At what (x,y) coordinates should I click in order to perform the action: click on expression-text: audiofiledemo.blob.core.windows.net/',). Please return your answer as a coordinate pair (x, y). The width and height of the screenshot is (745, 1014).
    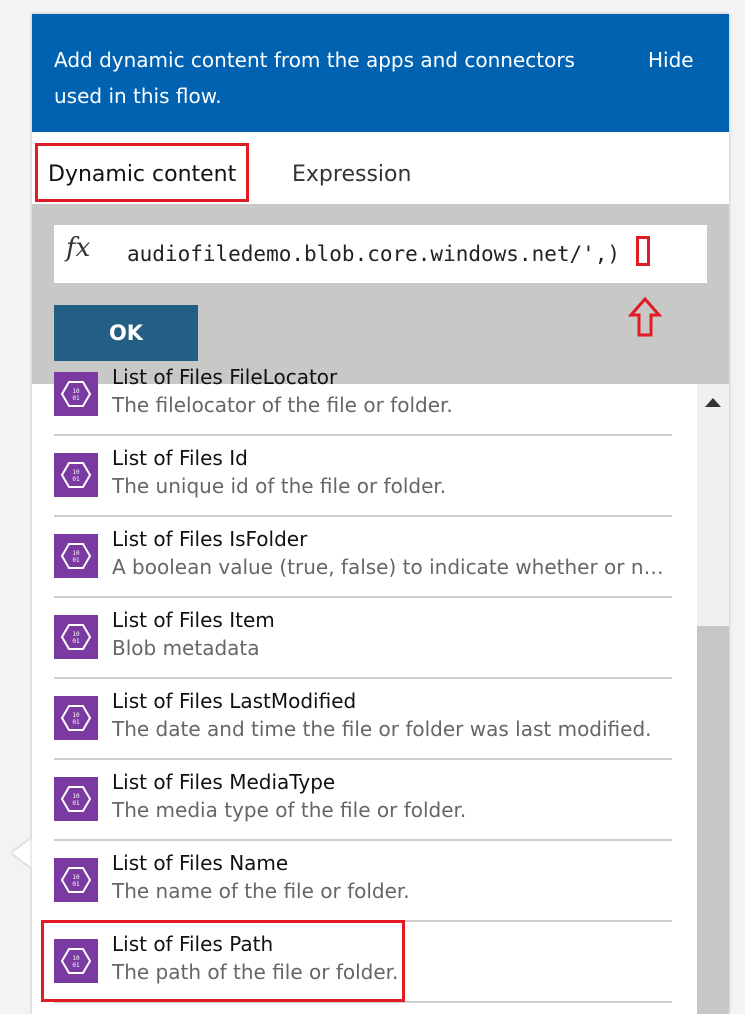
    Looking at the image, I should click on (417, 254).